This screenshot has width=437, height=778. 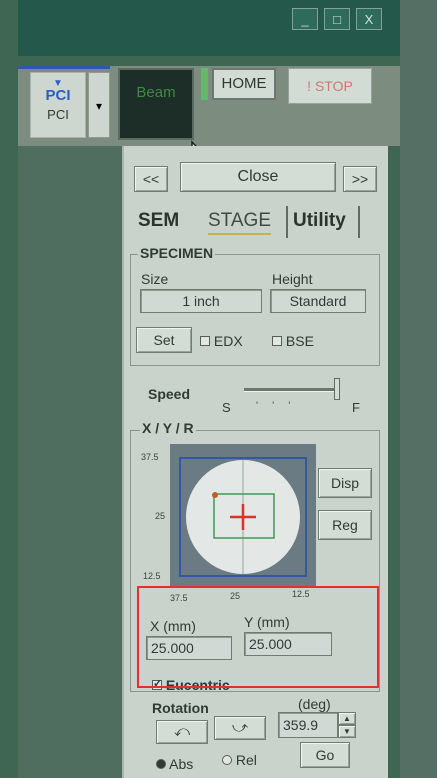 I want to click on beam-button: Beam, so click(x=156, y=104).